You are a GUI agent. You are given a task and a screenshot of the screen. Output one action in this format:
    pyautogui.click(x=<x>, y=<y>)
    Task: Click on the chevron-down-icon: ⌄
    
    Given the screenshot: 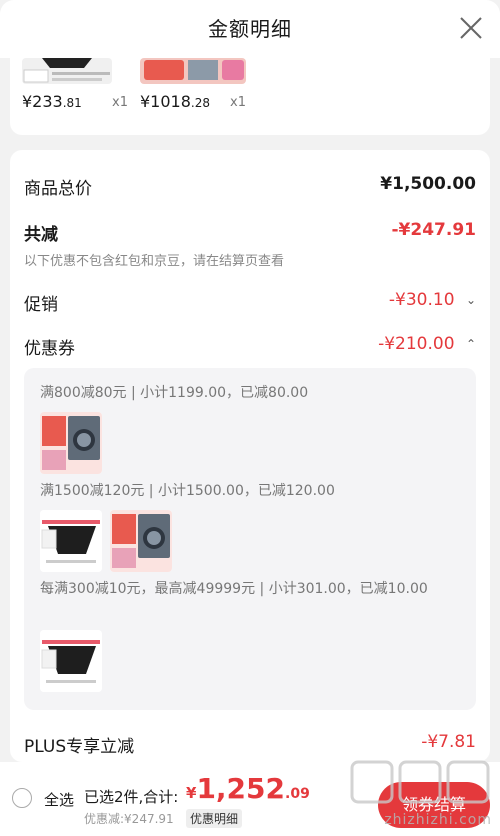 What is the action you would take?
    pyautogui.click(x=471, y=300)
    